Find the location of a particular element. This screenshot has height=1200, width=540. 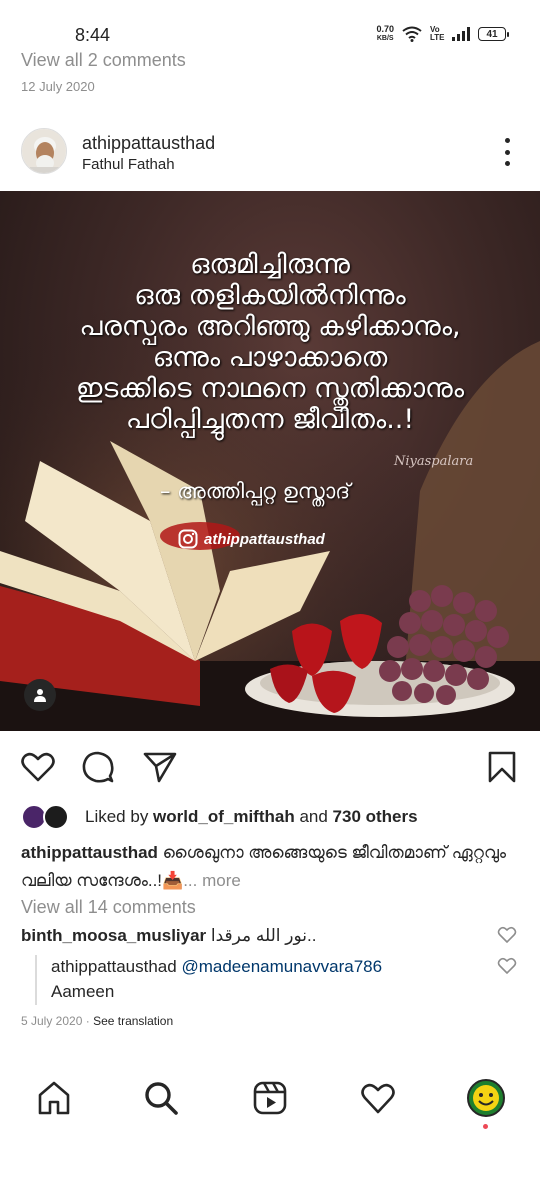

post-actions is located at coordinates (270, 766).